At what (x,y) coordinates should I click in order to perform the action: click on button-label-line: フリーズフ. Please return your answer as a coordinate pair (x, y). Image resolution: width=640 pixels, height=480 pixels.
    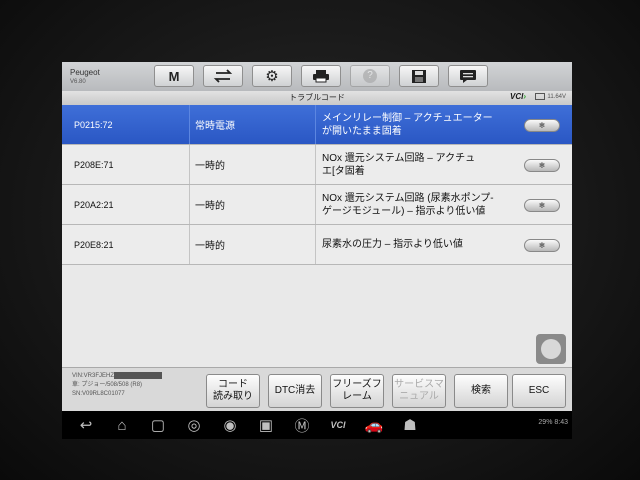
    Looking at the image, I should click on (357, 384).